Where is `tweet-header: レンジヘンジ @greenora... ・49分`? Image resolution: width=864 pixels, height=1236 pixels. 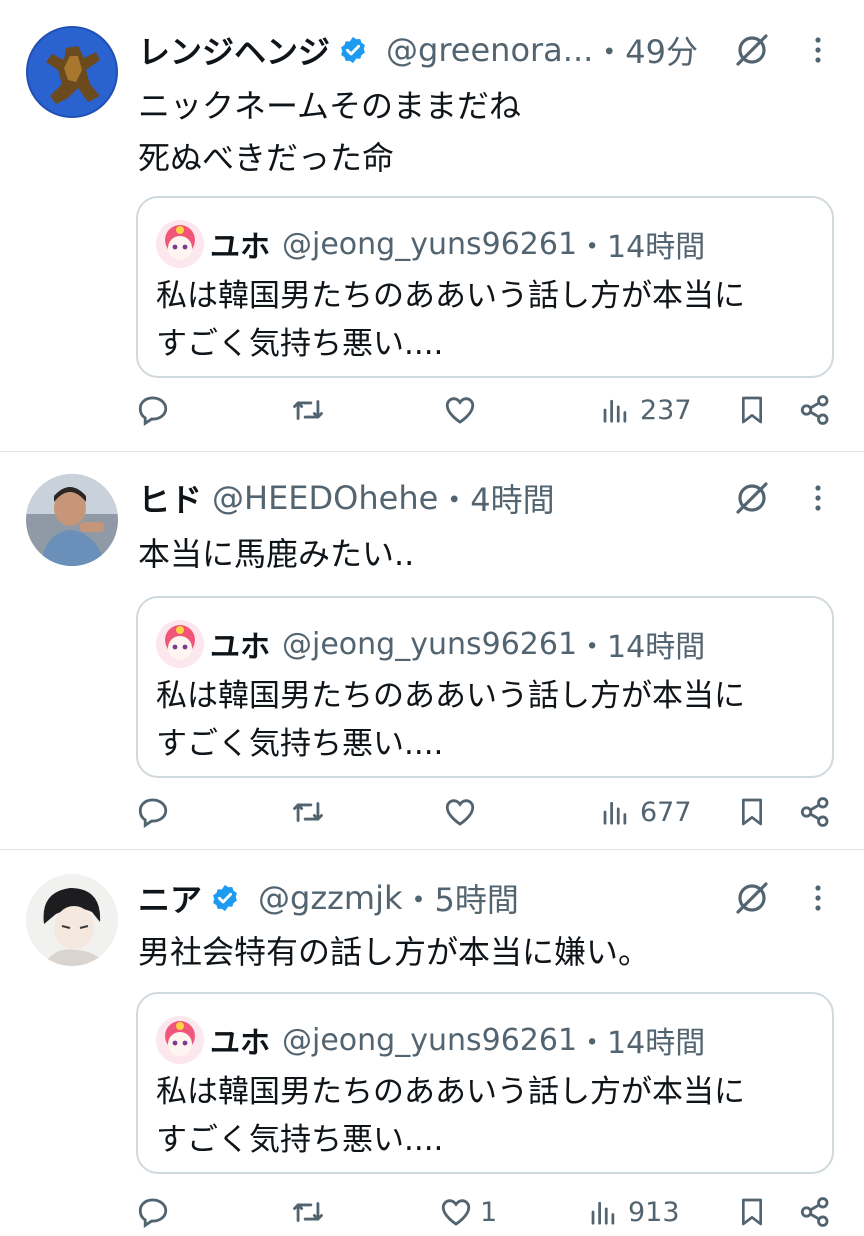 tweet-header: レンジヘンジ @greenora... ・49分 is located at coordinates (418, 50).